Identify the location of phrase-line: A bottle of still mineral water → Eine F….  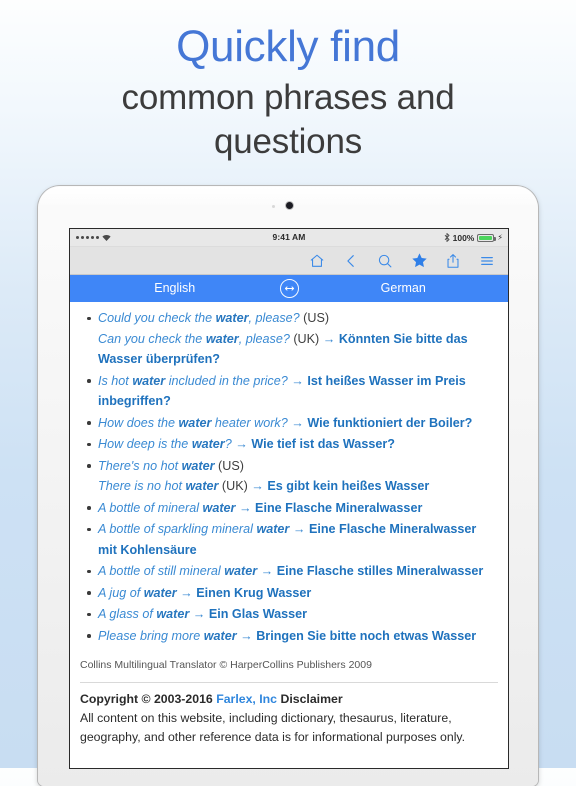
(290, 571).